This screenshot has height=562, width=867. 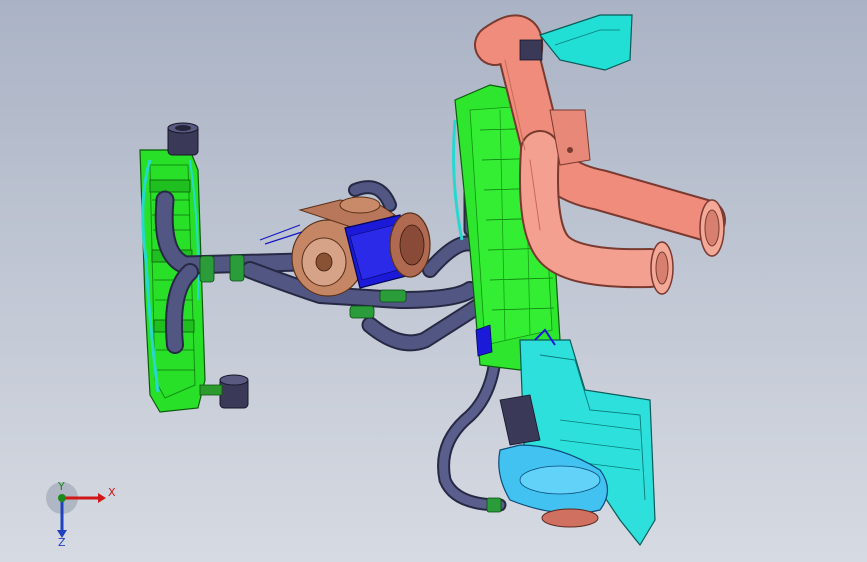 What do you see at coordinates (484, 340) in the screenshot?
I see `blue-bracket` at bounding box center [484, 340].